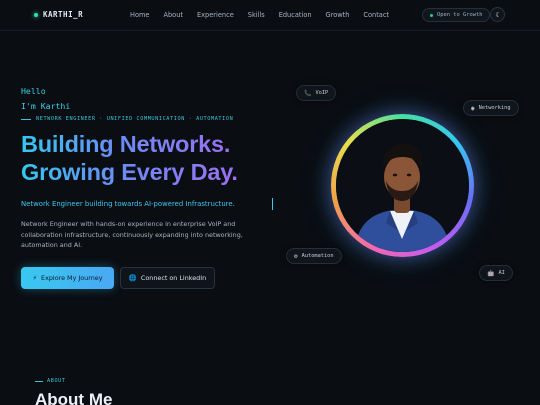 Image resolution: width=540 pixels, height=405 pixels. I want to click on profile-ring, so click(402, 185).